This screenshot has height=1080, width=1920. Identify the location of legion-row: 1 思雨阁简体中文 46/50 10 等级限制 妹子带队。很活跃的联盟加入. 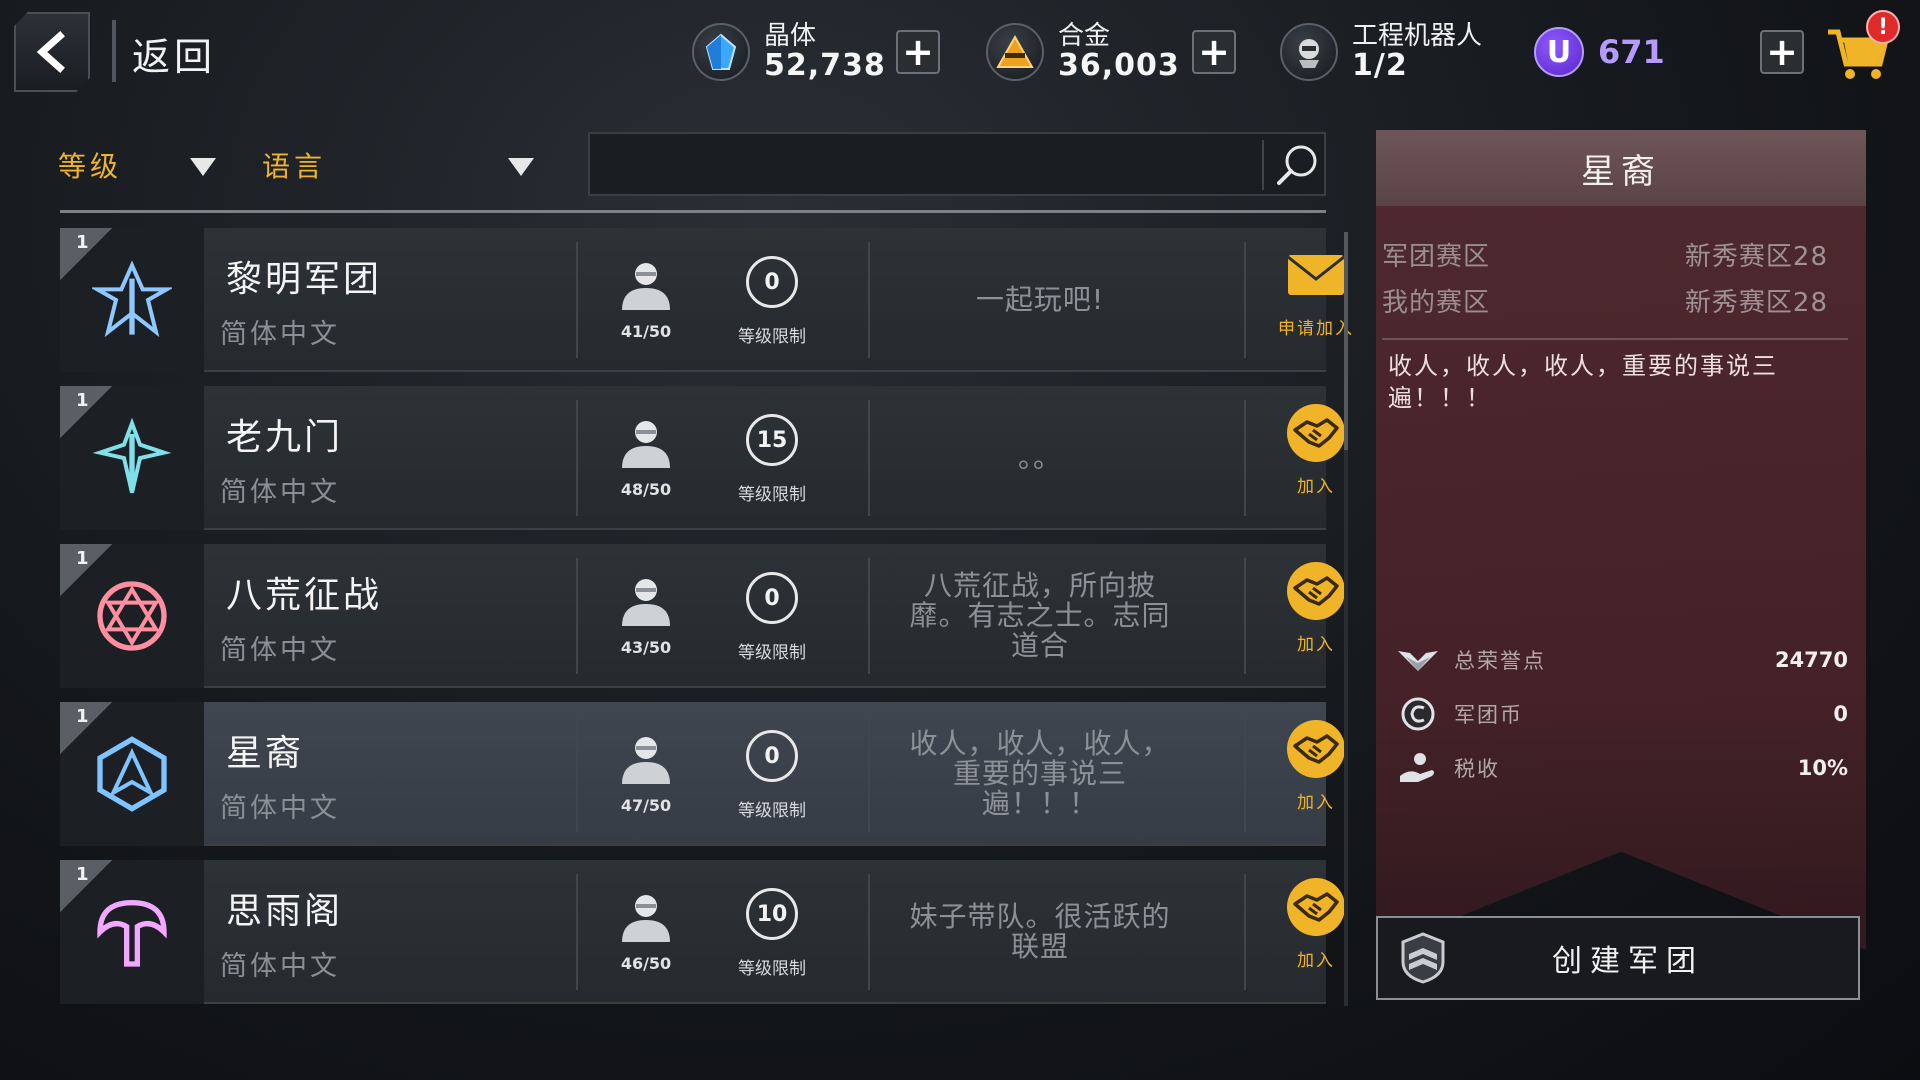
(702, 932).